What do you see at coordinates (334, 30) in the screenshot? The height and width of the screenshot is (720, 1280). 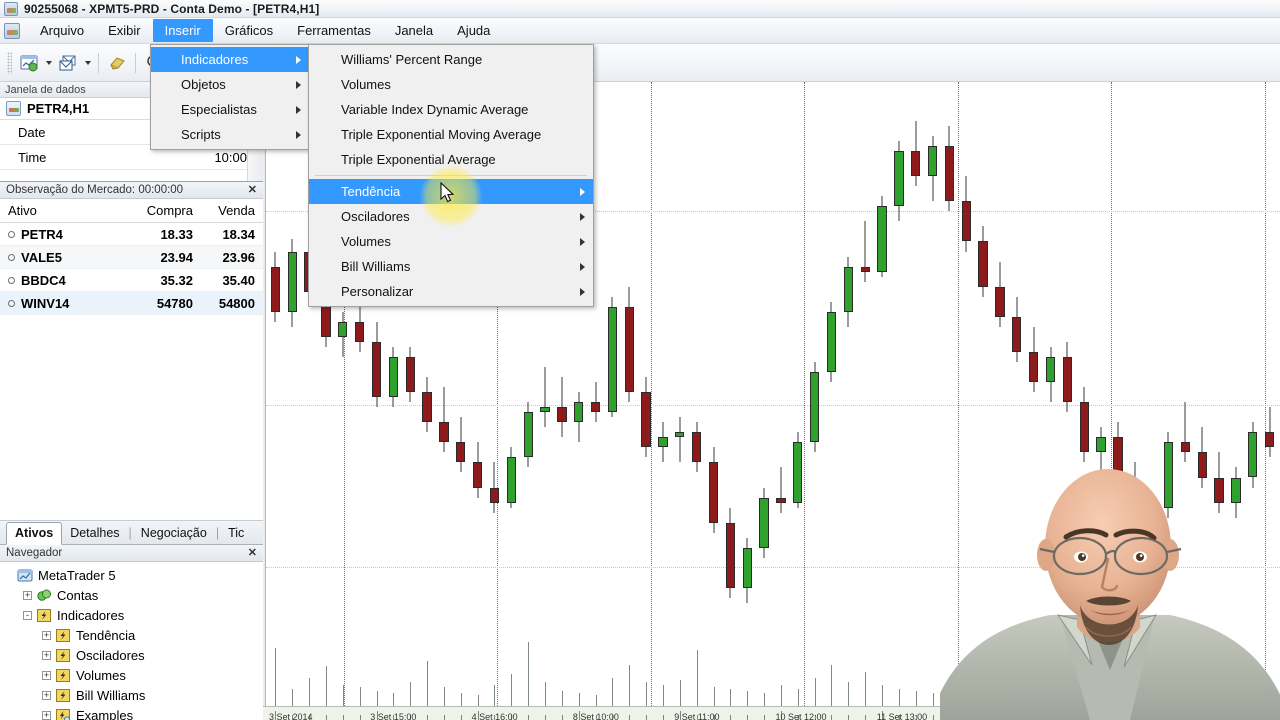 I see `menu-ferramentas: Ferramentas` at bounding box center [334, 30].